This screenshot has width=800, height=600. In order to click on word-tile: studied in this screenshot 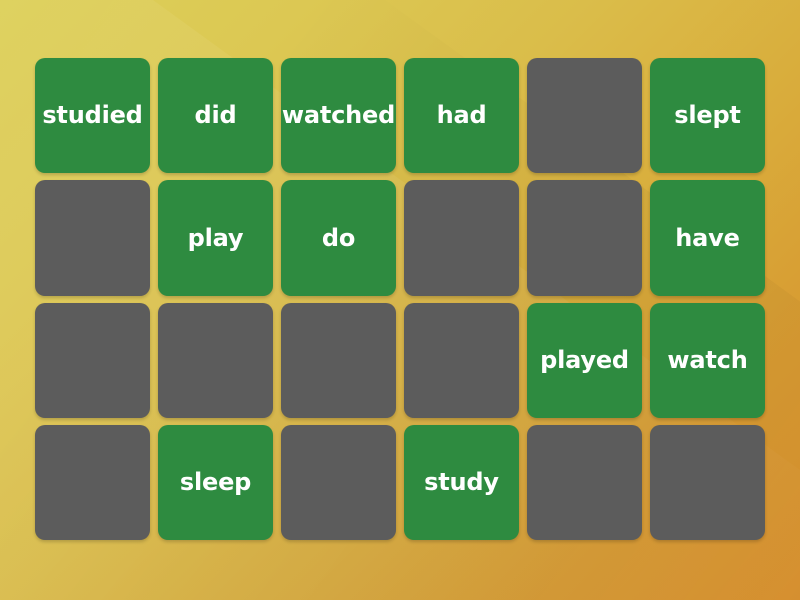, I will do `click(92, 116)`.